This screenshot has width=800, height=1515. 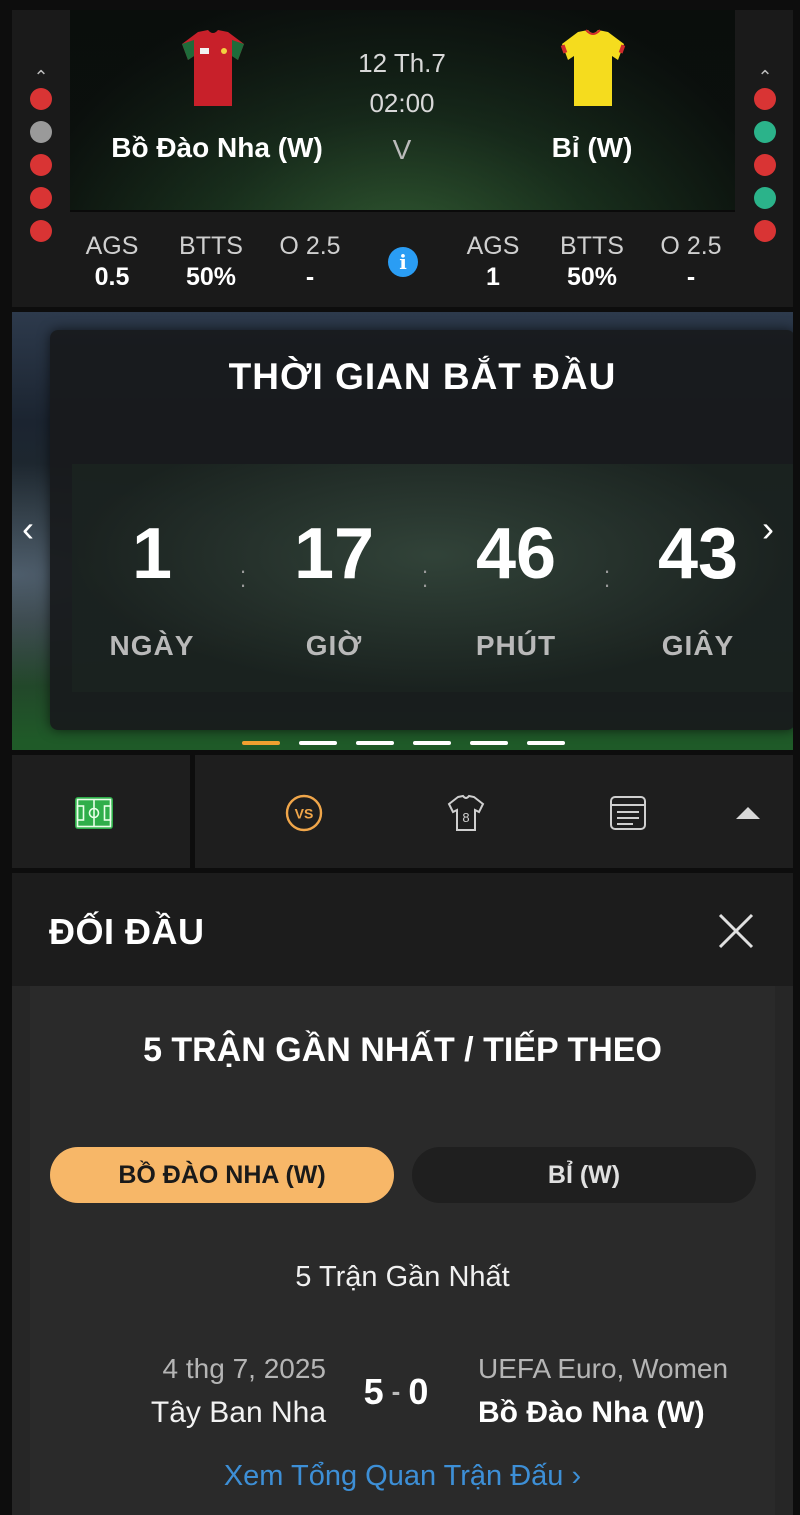 I want to click on countdown-hours: 17 GIỜ, so click(x=334, y=588).